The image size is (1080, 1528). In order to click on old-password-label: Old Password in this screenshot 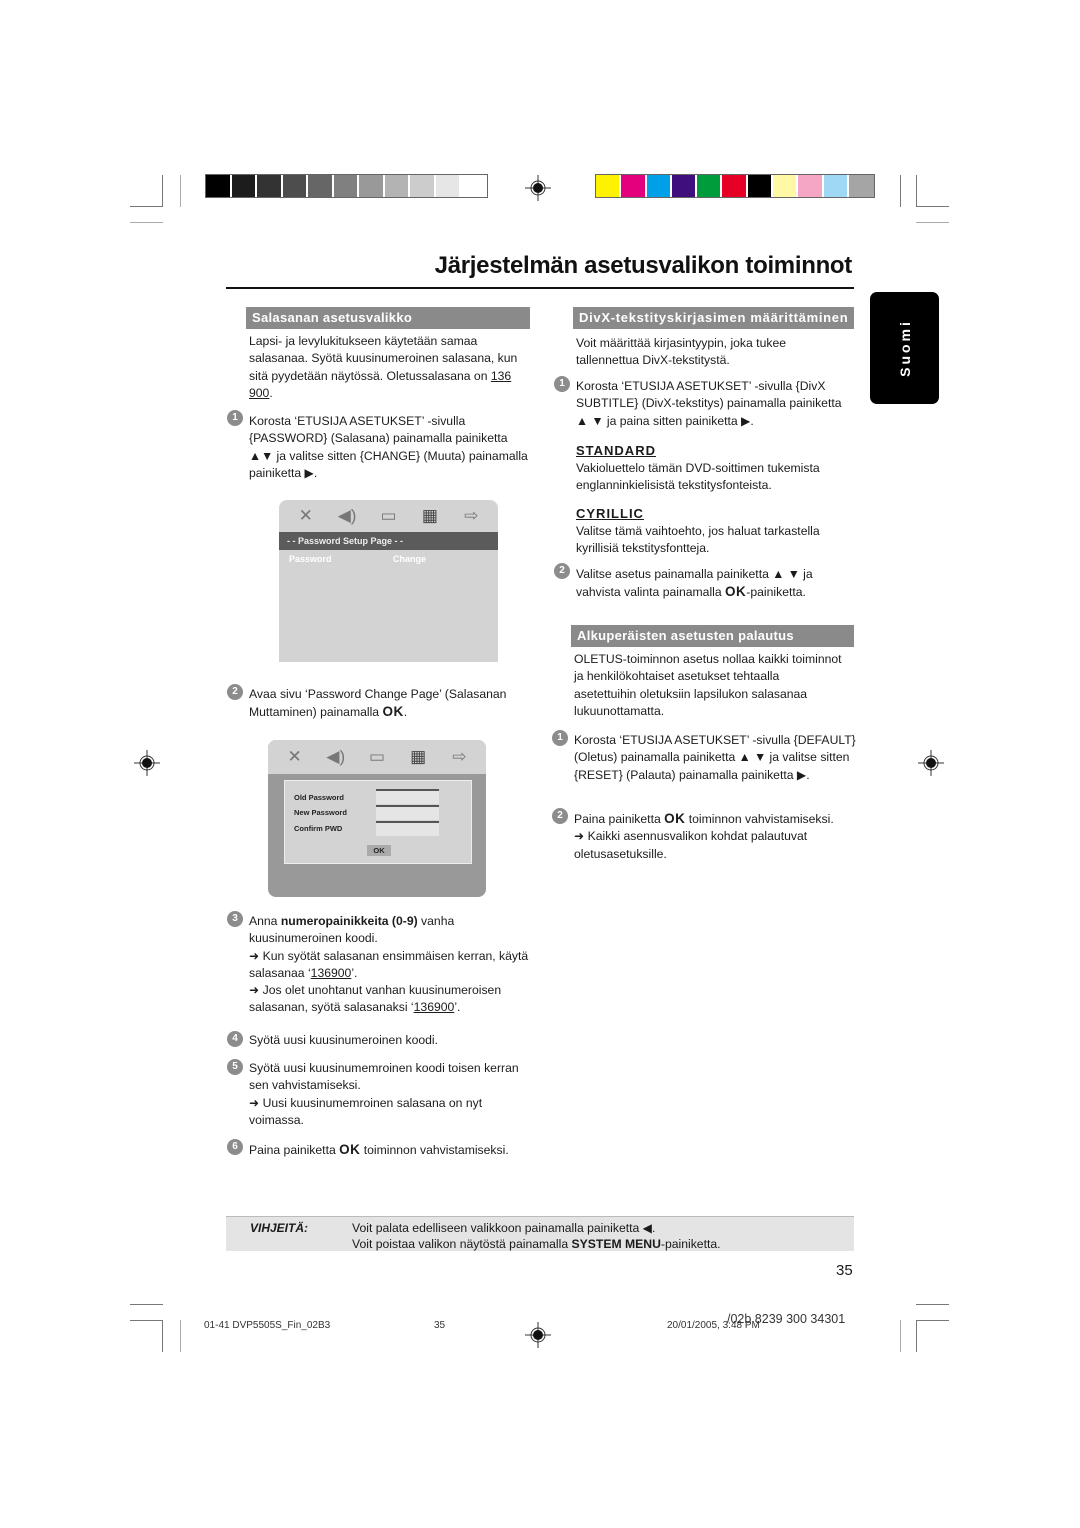, I will do `click(319, 797)`.